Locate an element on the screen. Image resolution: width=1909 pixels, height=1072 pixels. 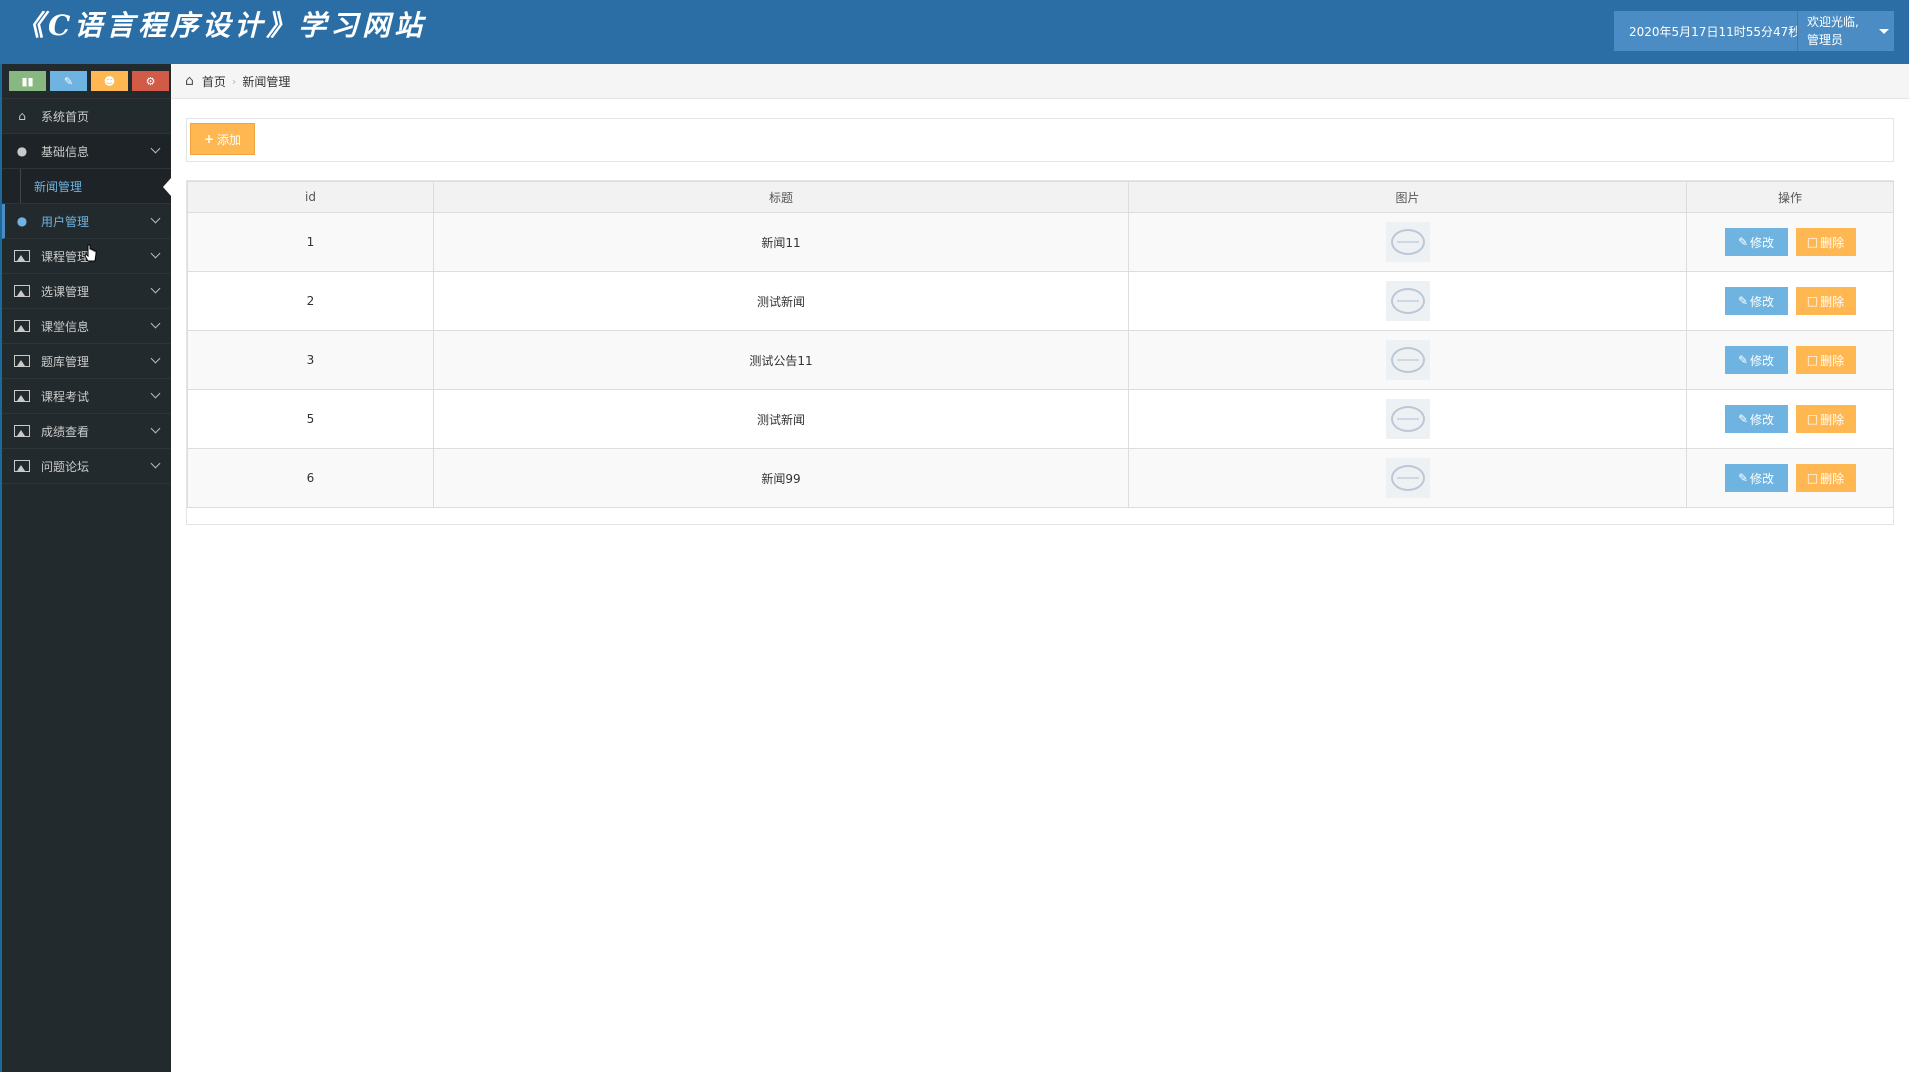
sidebar-item-label: 问题论坛 is located at coordinates (65, 466).